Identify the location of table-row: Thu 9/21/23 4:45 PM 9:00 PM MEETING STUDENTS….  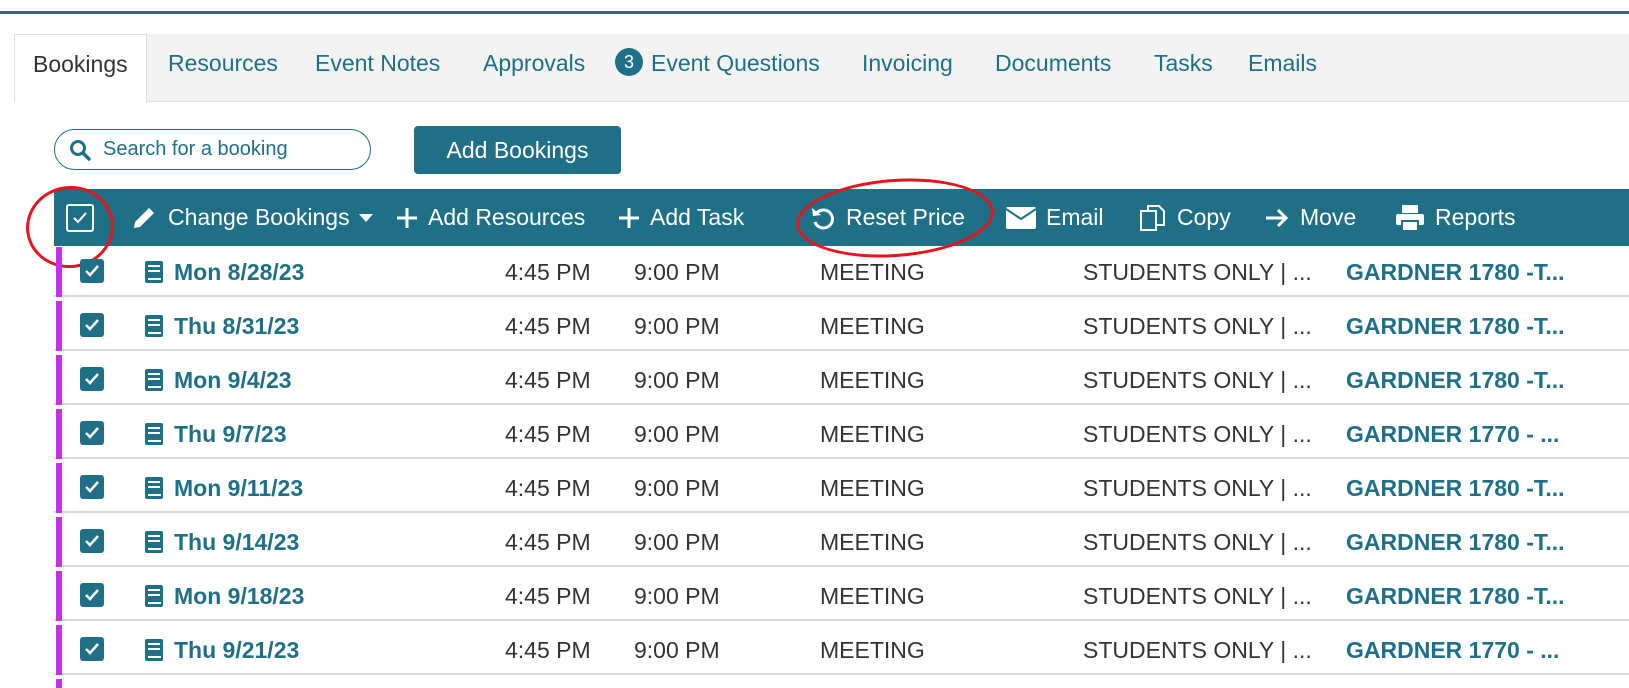
(841, 650).